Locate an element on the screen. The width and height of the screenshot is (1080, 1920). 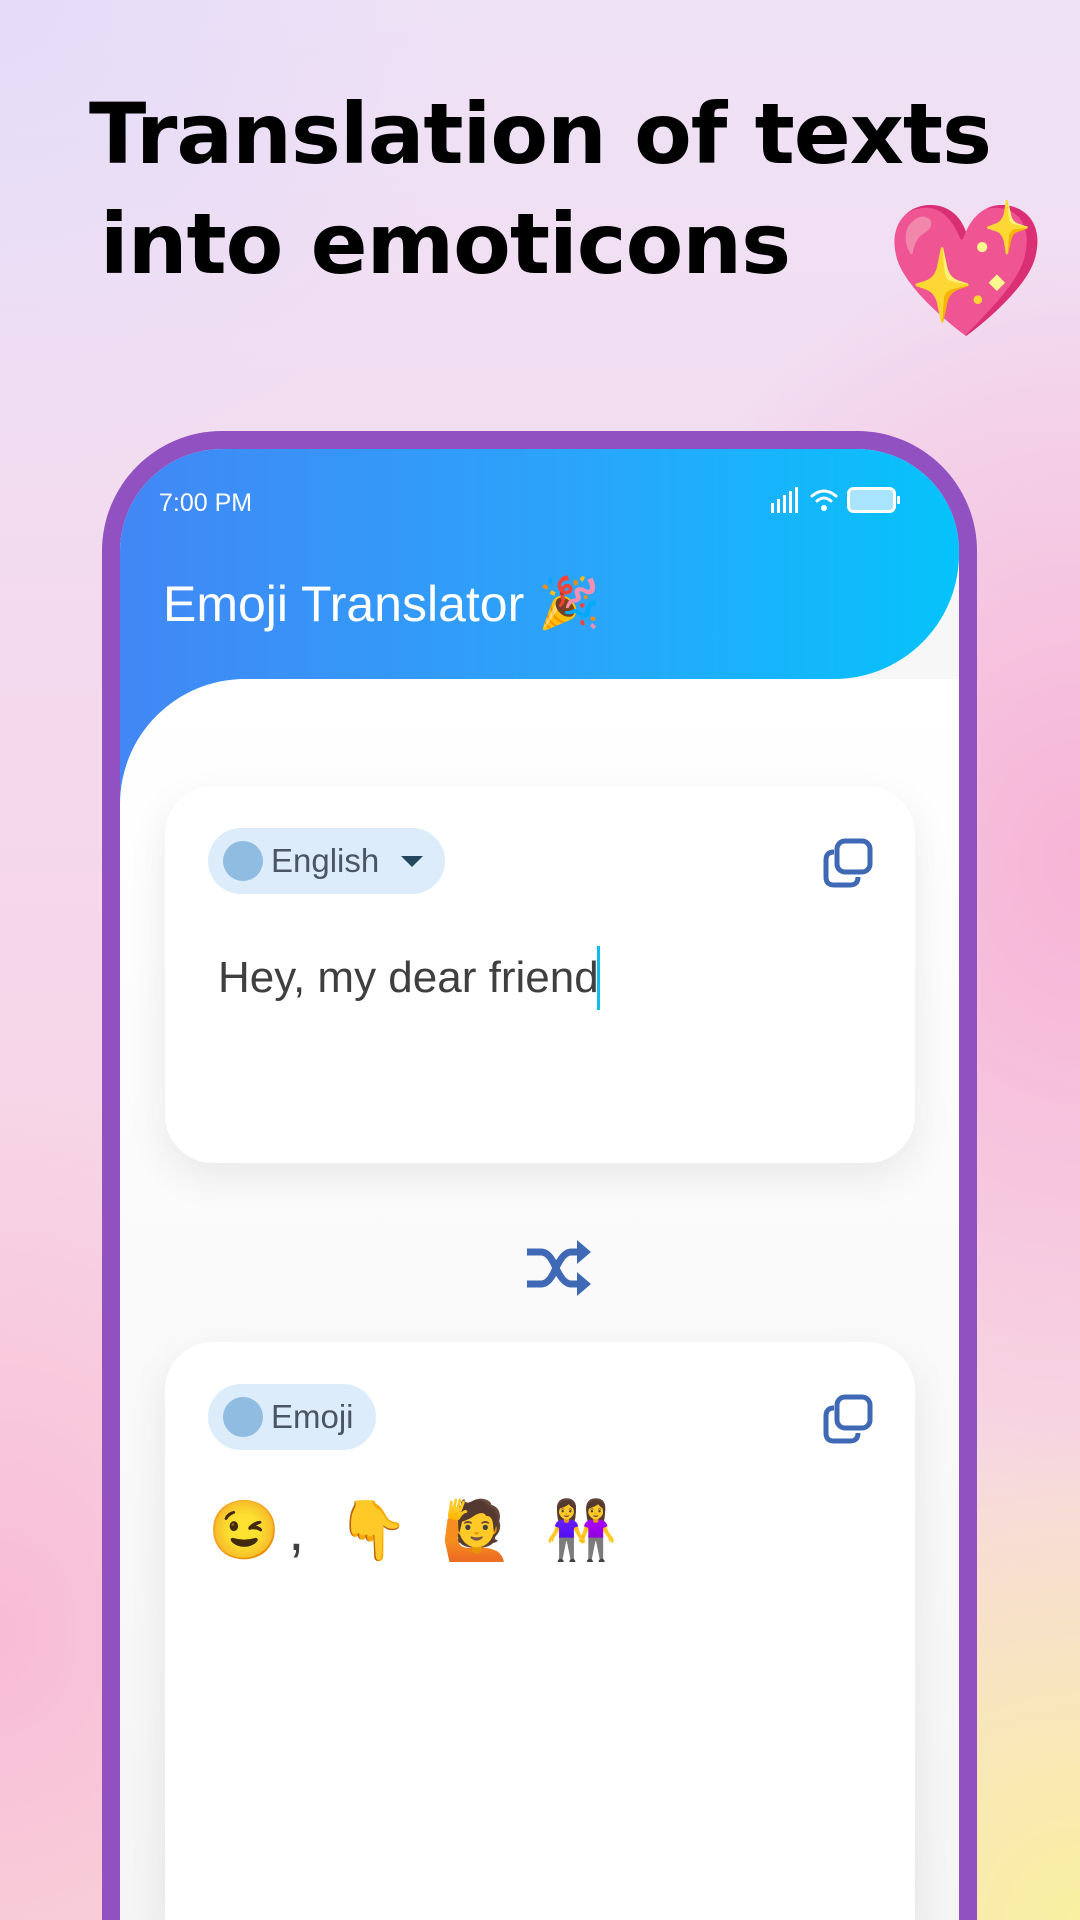
source-card: English Hey, my dear friend is located at coordinates (540, 974).